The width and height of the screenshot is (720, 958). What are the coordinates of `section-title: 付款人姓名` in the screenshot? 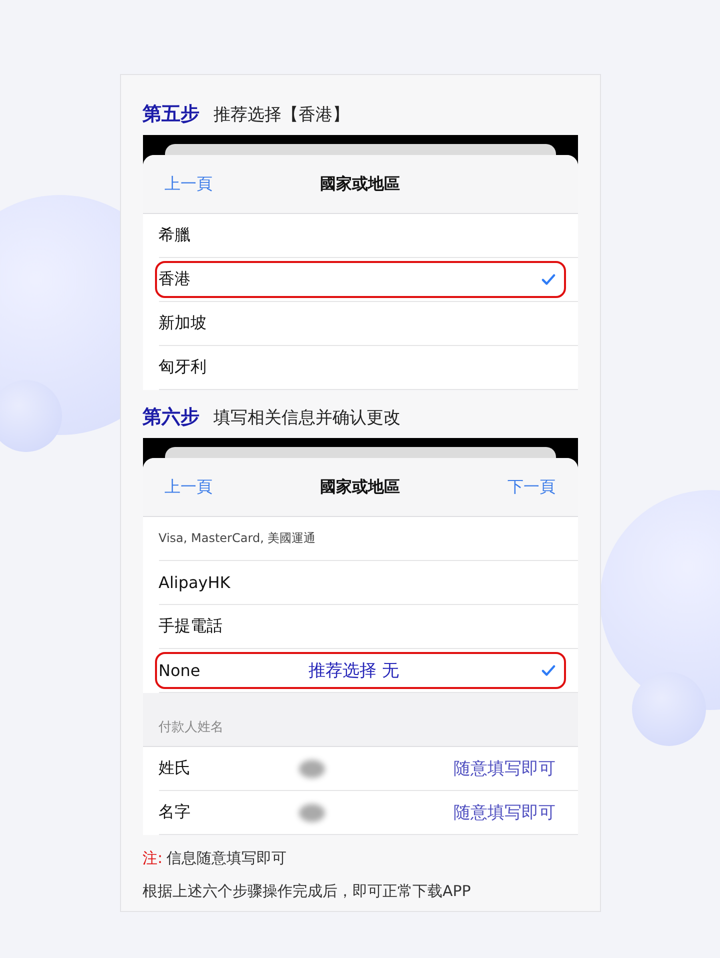 It's located at (191, 727).